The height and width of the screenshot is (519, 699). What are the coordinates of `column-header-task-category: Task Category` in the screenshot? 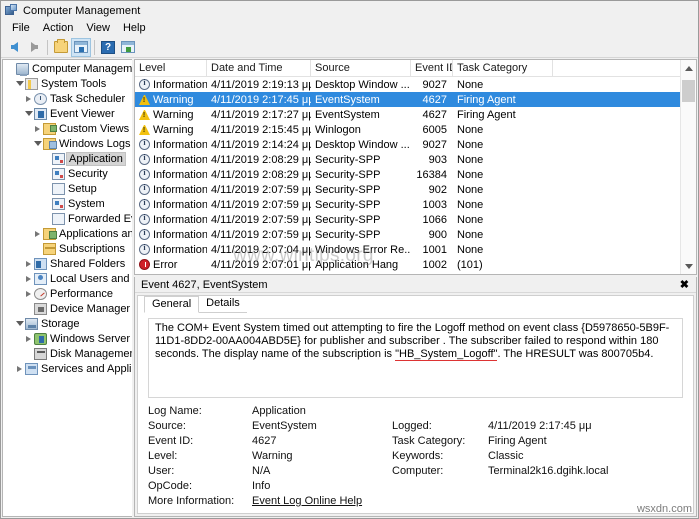 It's located at (503, 68).